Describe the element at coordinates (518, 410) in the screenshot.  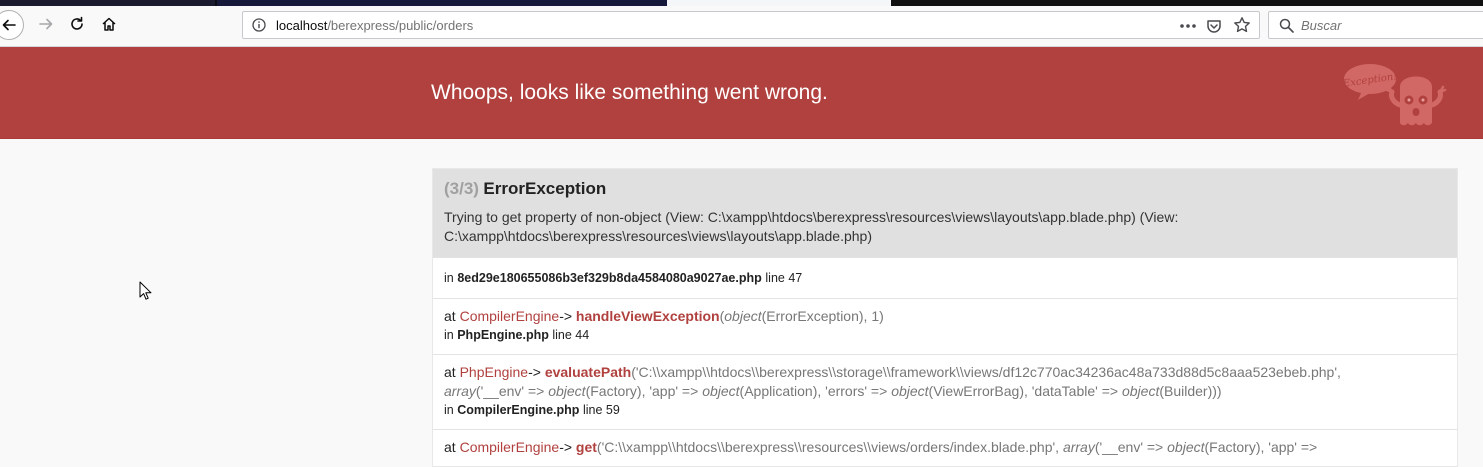
I see `trace-file: CompilerEngine.php` at that location.